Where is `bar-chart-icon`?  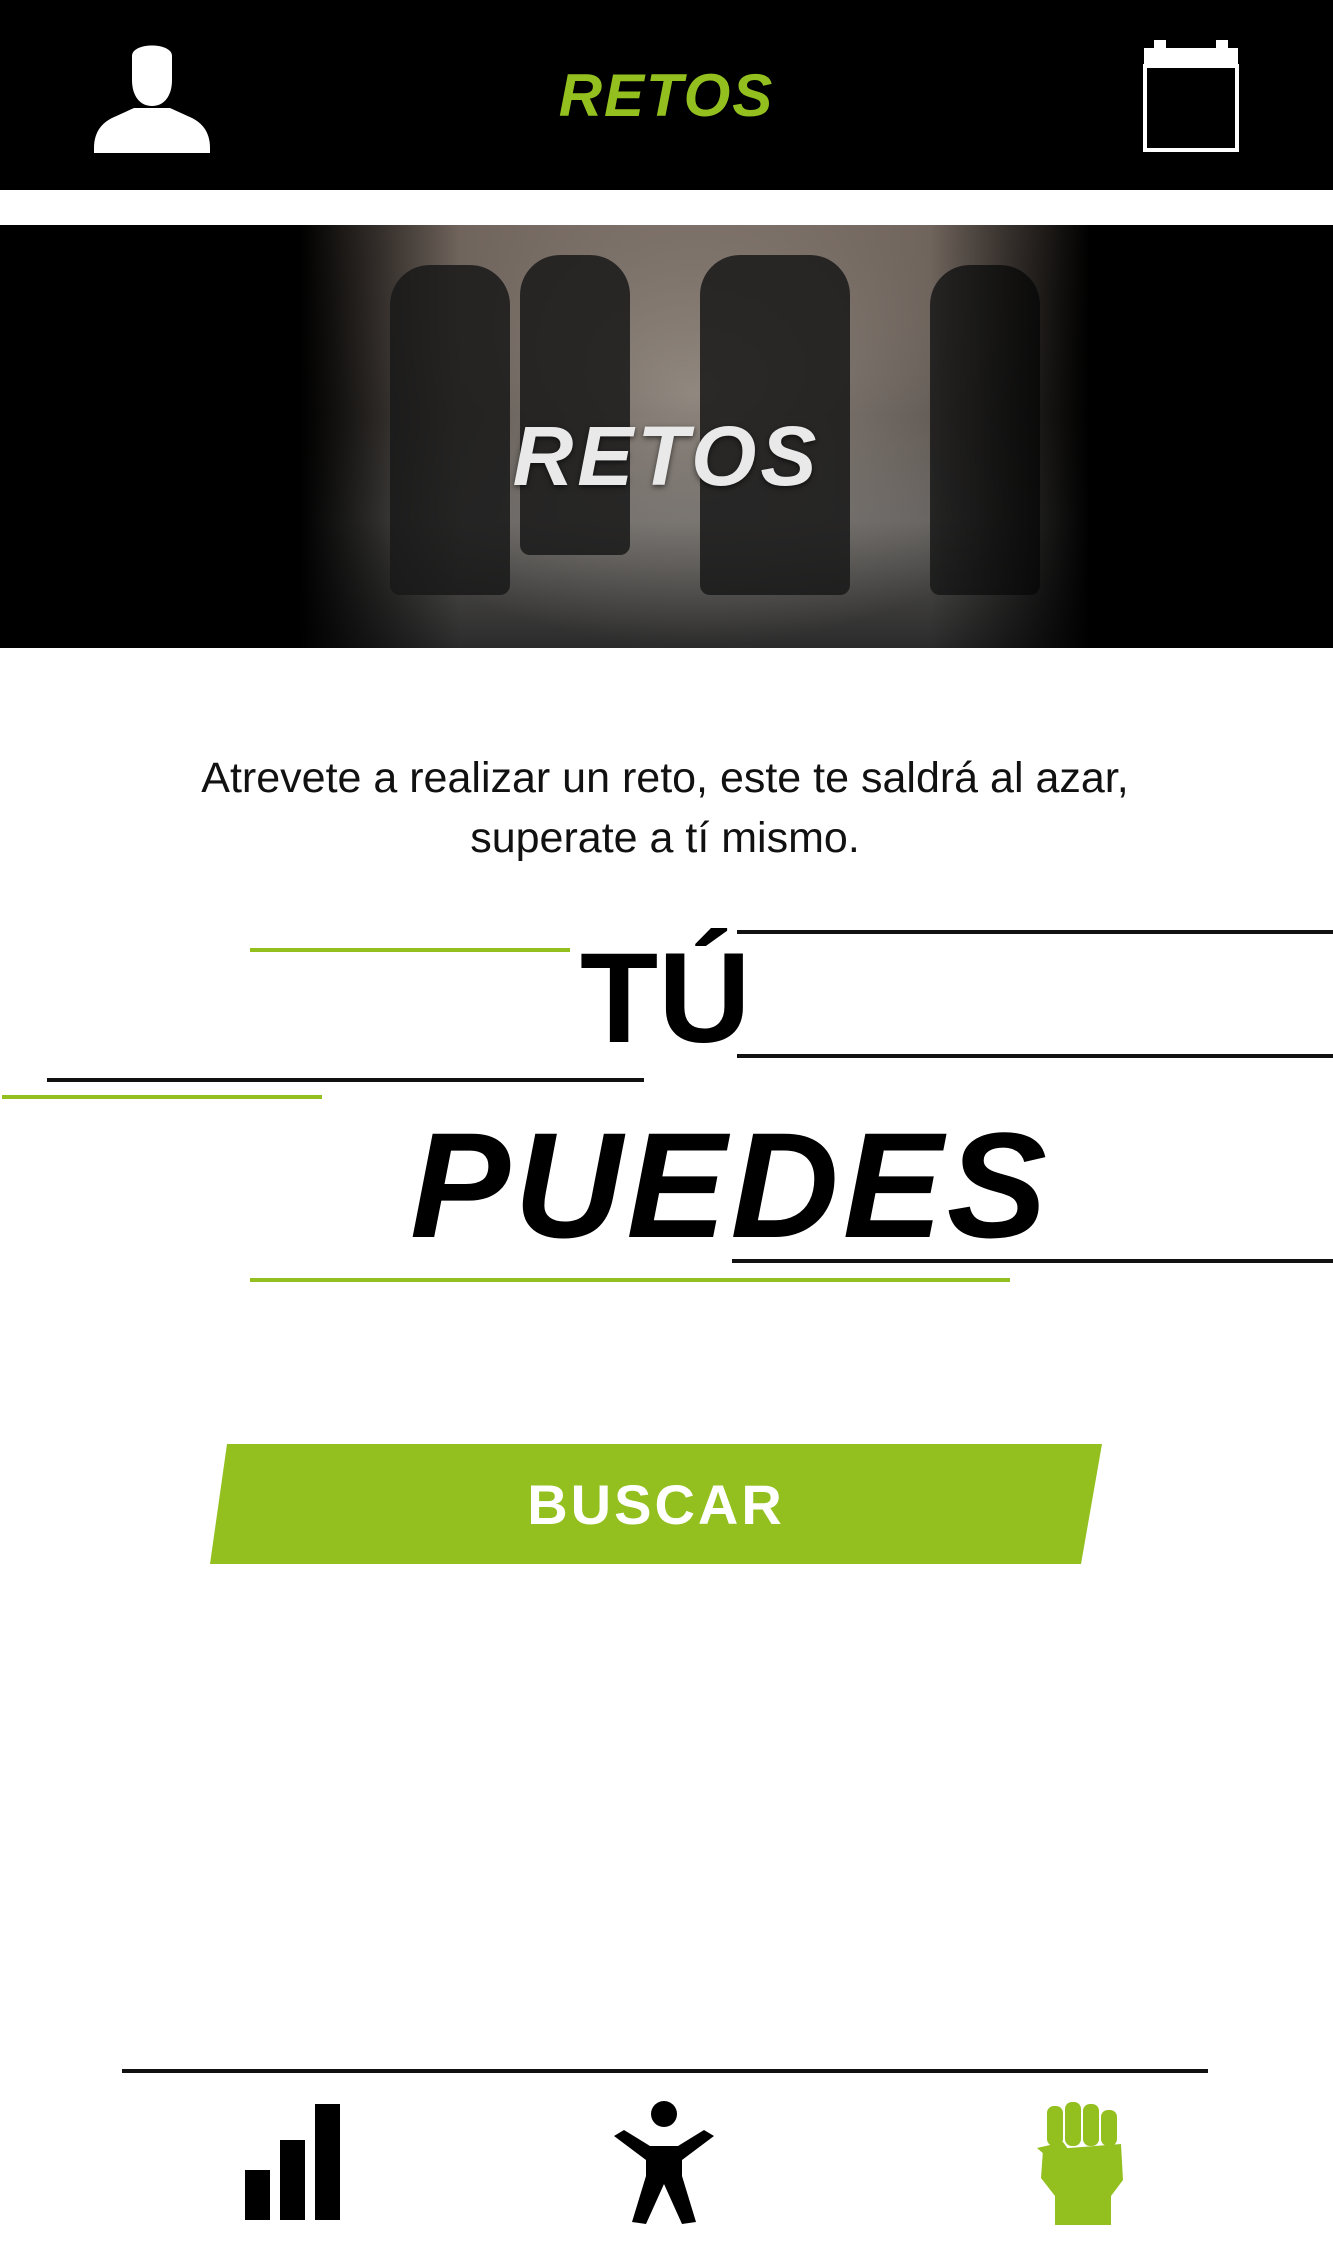 bar-chart-icon is located at coordinates (292, 2162).